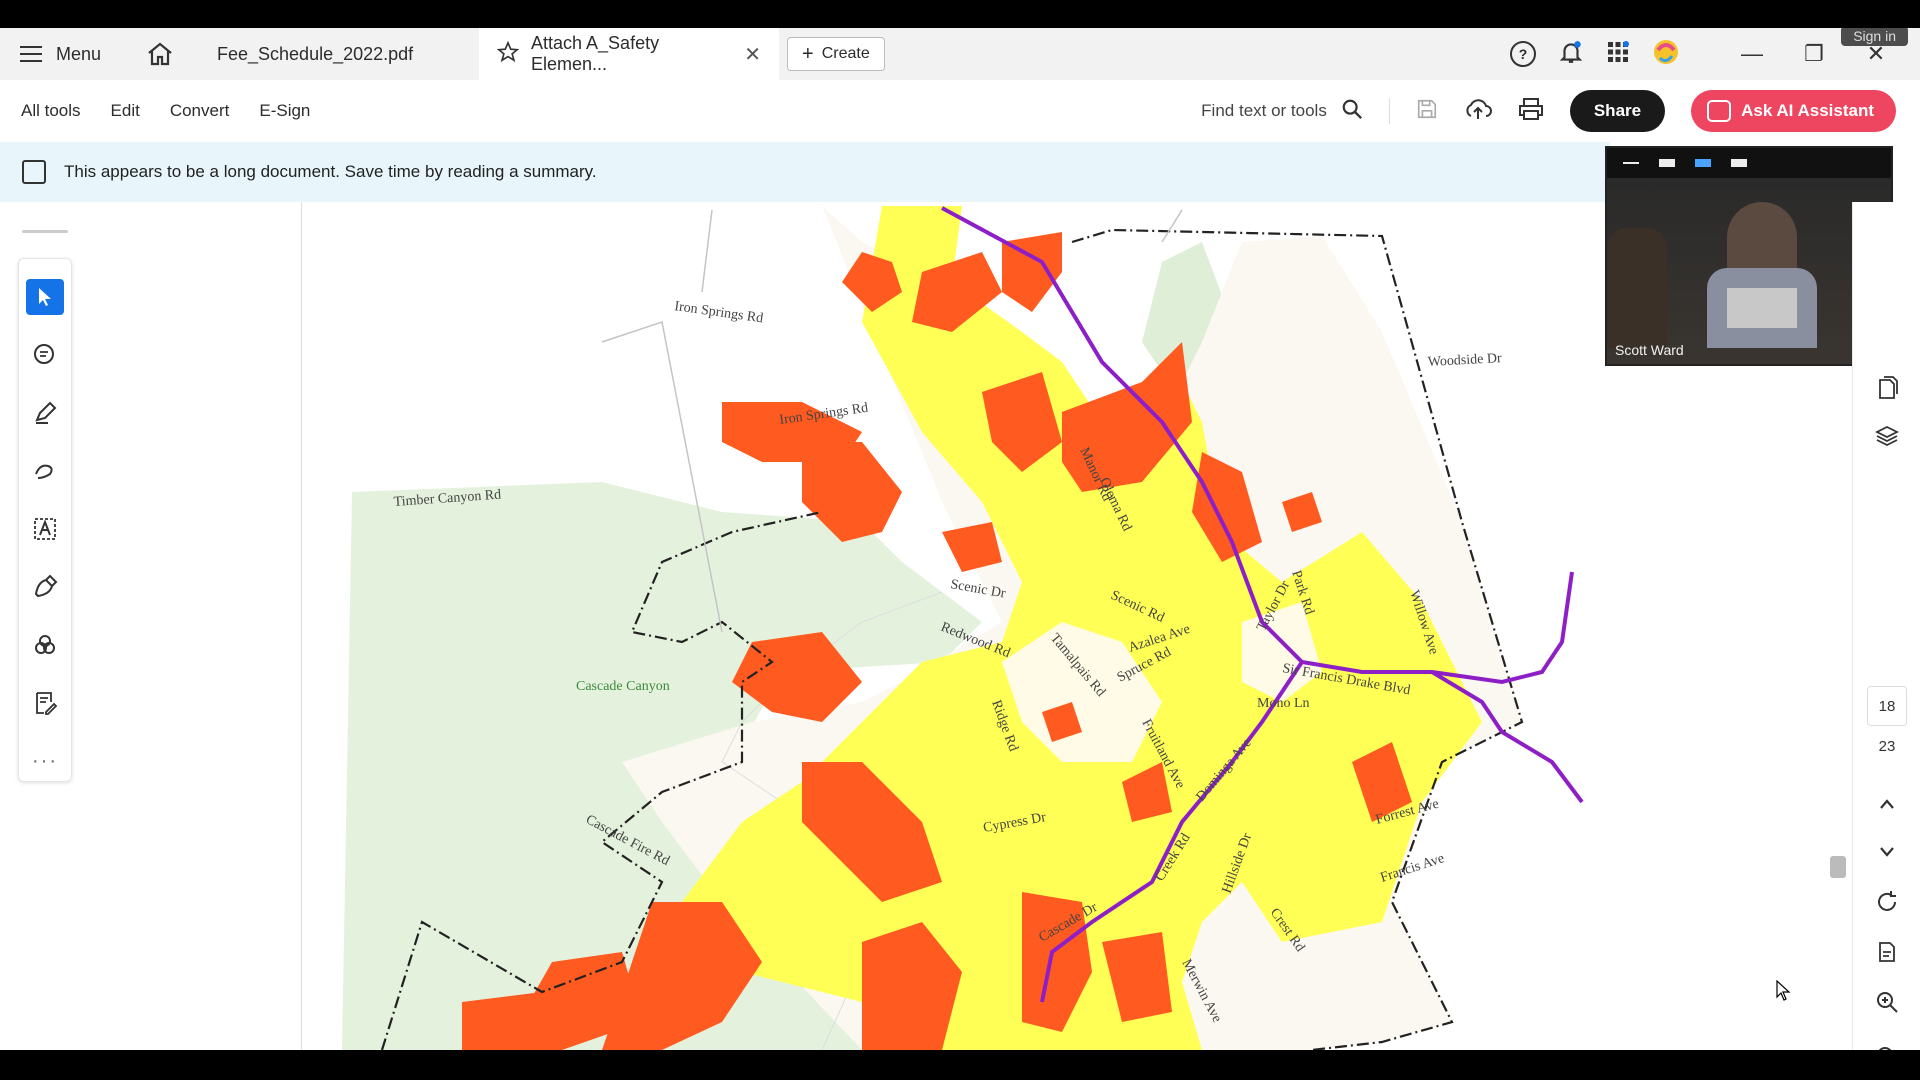 This screenshot has width=1920, height=1080. Describe the element at coordinates (1637, 288) in the screenshot. I see `background-person` at that location.